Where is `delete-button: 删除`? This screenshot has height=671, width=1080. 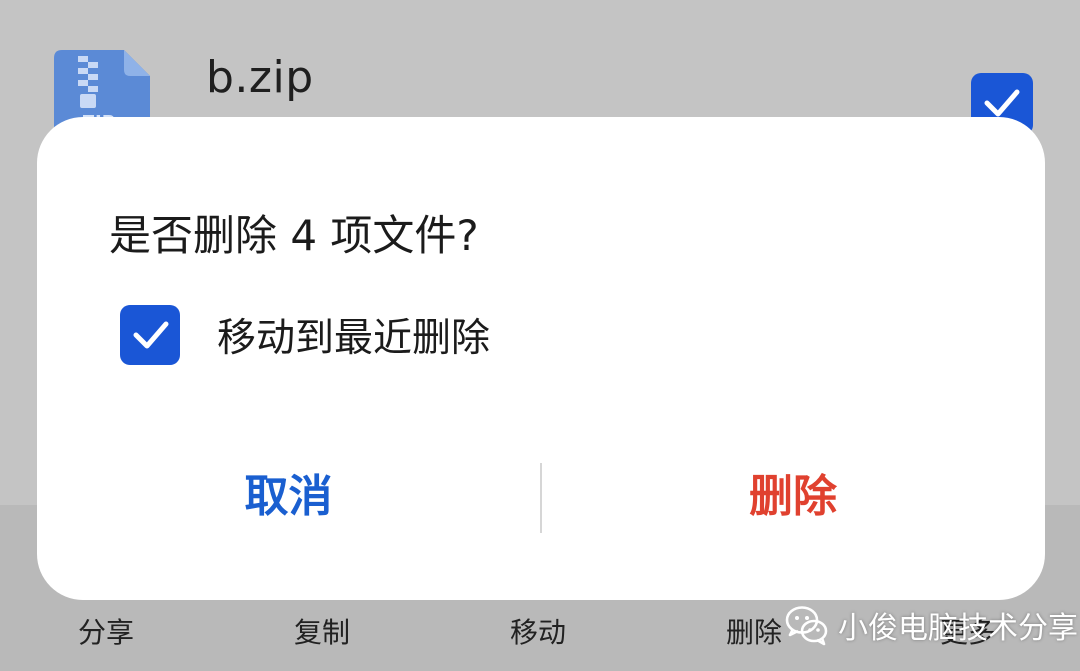 delete-button: 删除 is located at coordinates (793, 497).